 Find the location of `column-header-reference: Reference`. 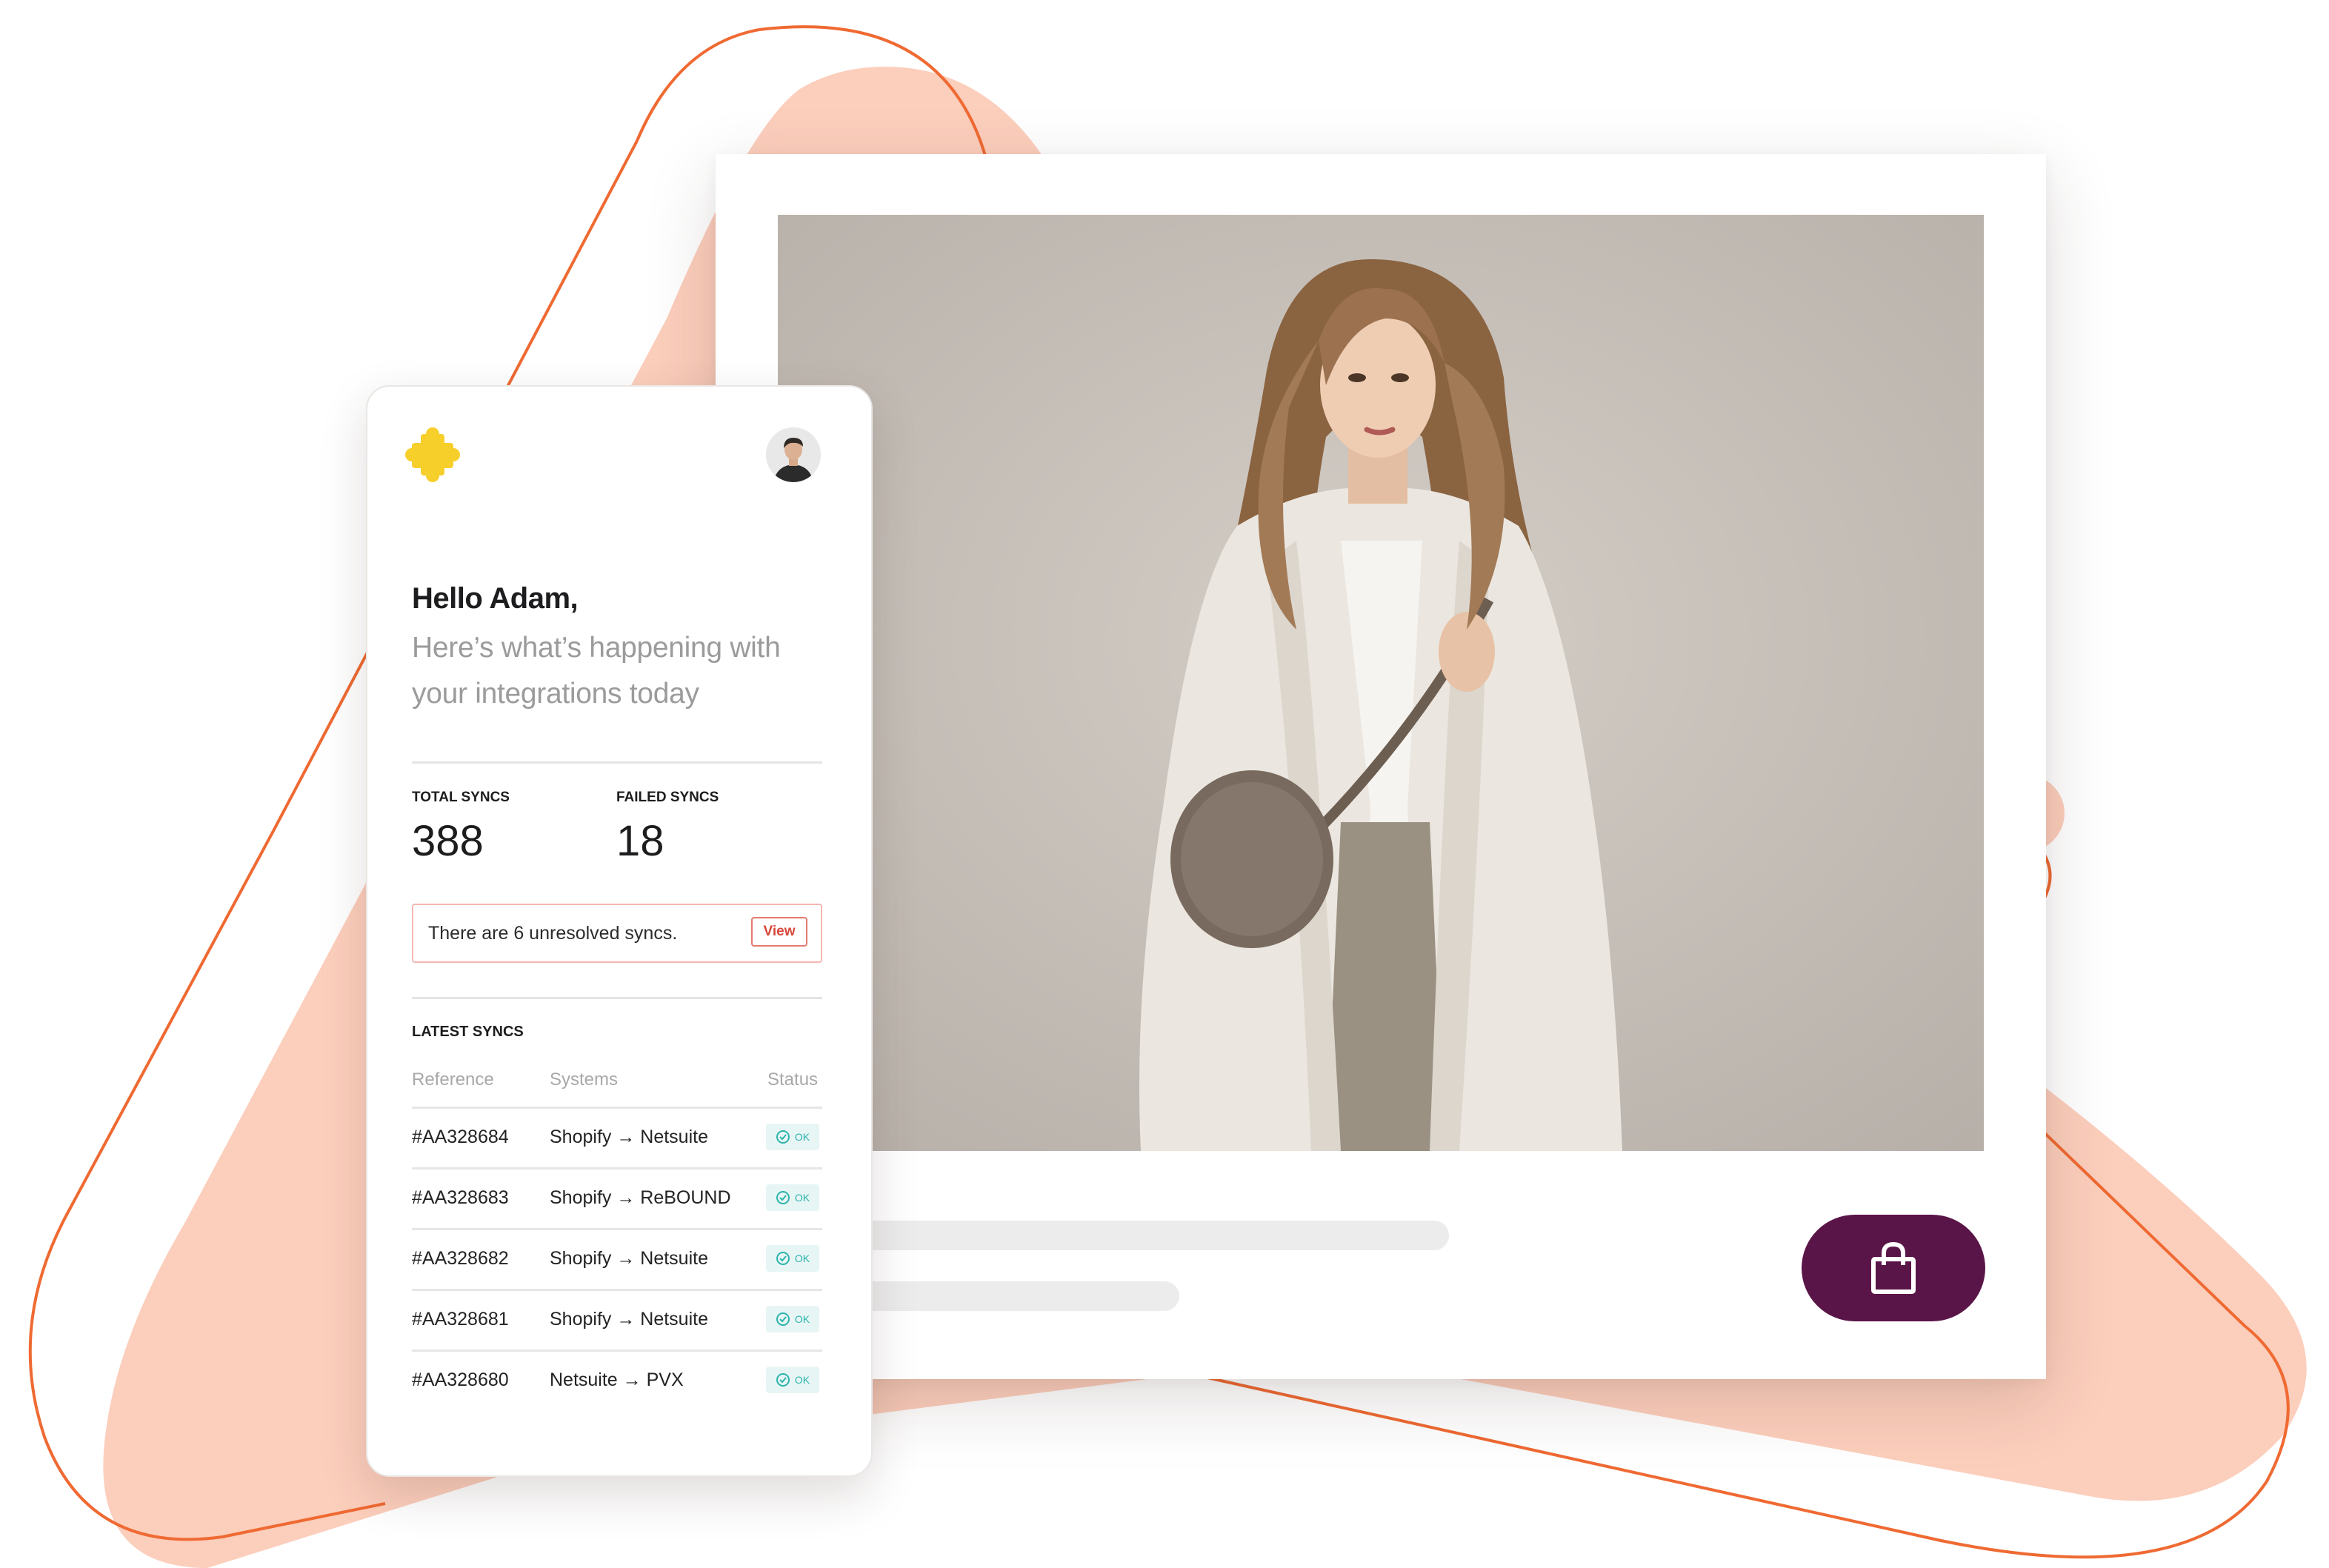

column-header-reference: Reference is located at coordinates (453, 1080).